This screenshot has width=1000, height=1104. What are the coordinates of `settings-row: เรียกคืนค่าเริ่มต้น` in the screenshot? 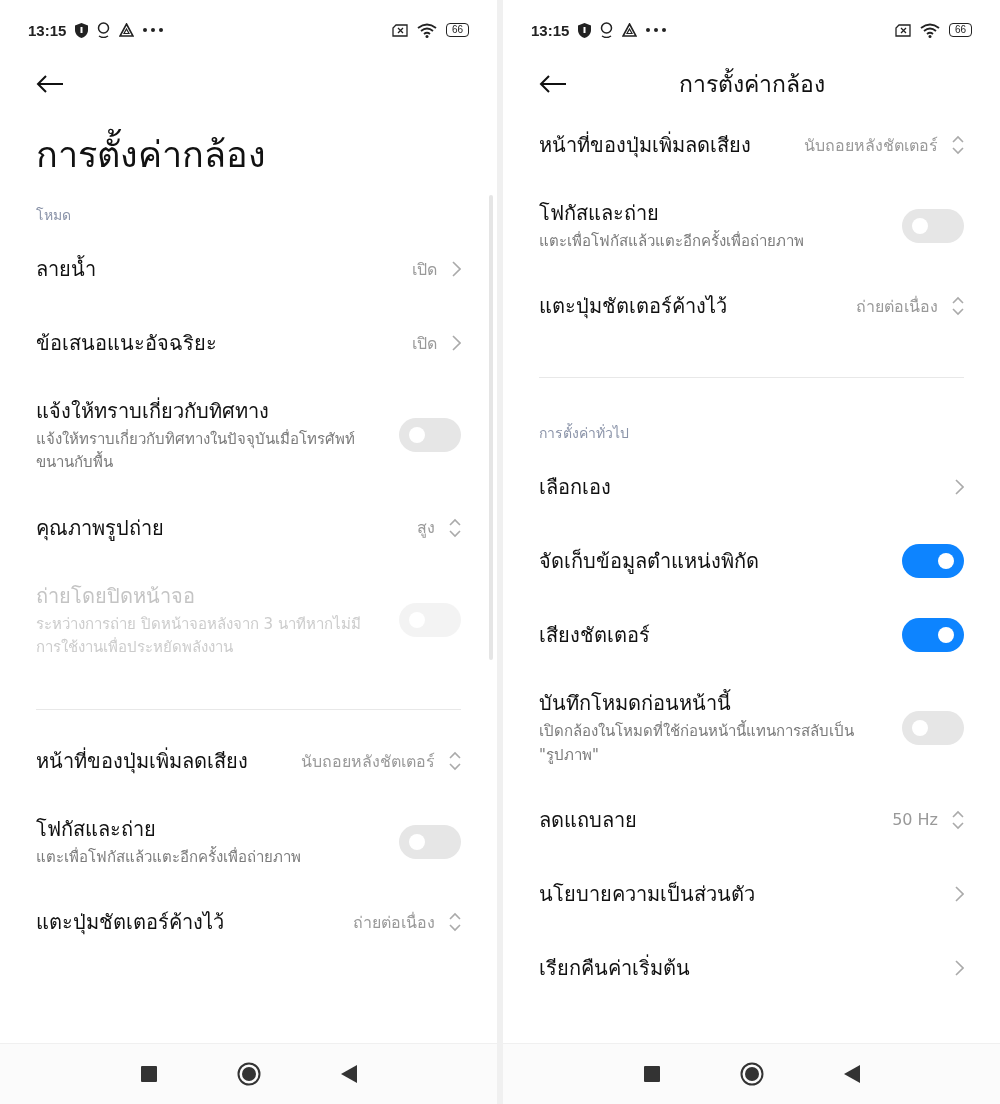 It's located at (751, 967).